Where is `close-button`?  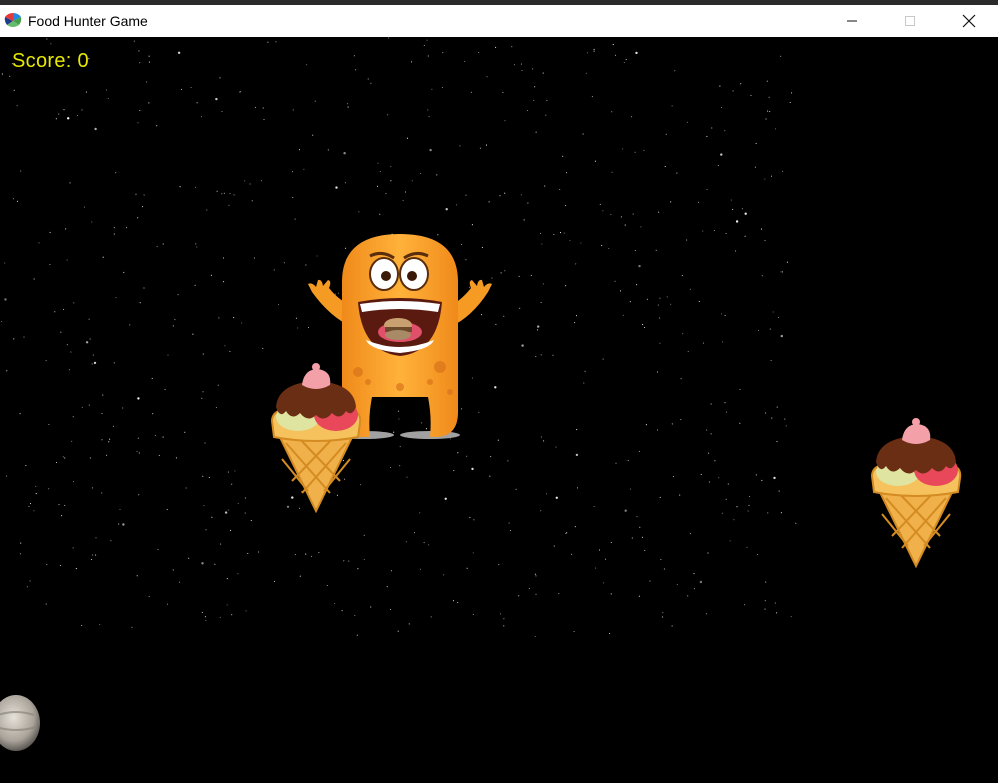 close-button is located at coordinates (969, 21).